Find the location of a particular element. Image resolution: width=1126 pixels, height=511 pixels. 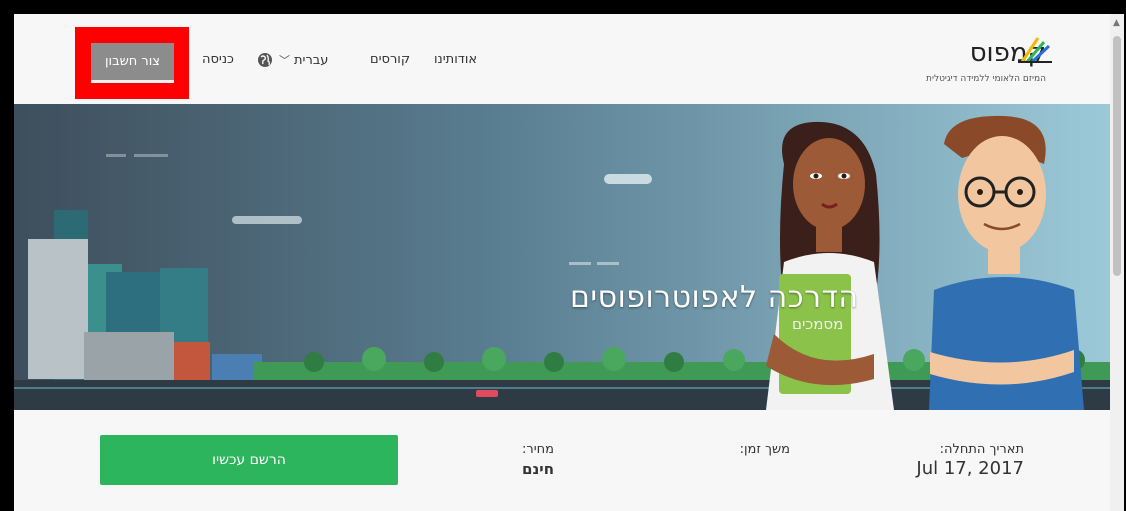

price-value: חינם is located at coordinates (538, 469).